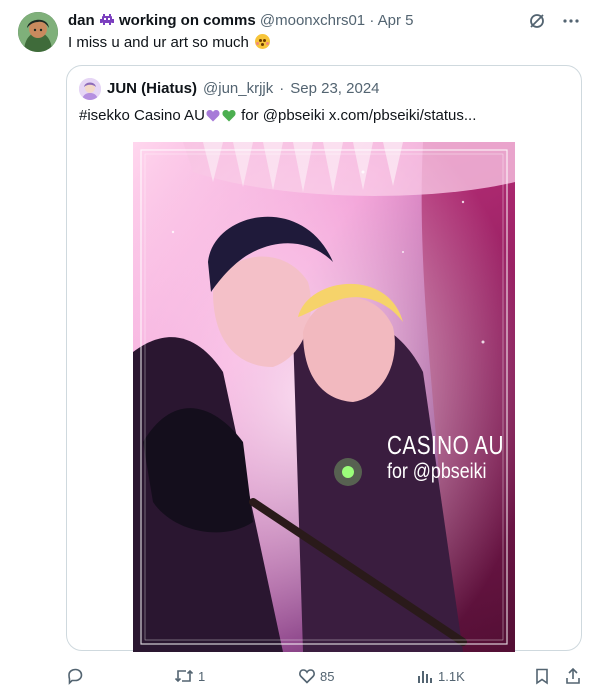 Image resolution: width=598 pixels, height=700 pixels. Describe the element at coordinates (213, 116) in the screenshot. I see `purple-heart-icon` at that location.